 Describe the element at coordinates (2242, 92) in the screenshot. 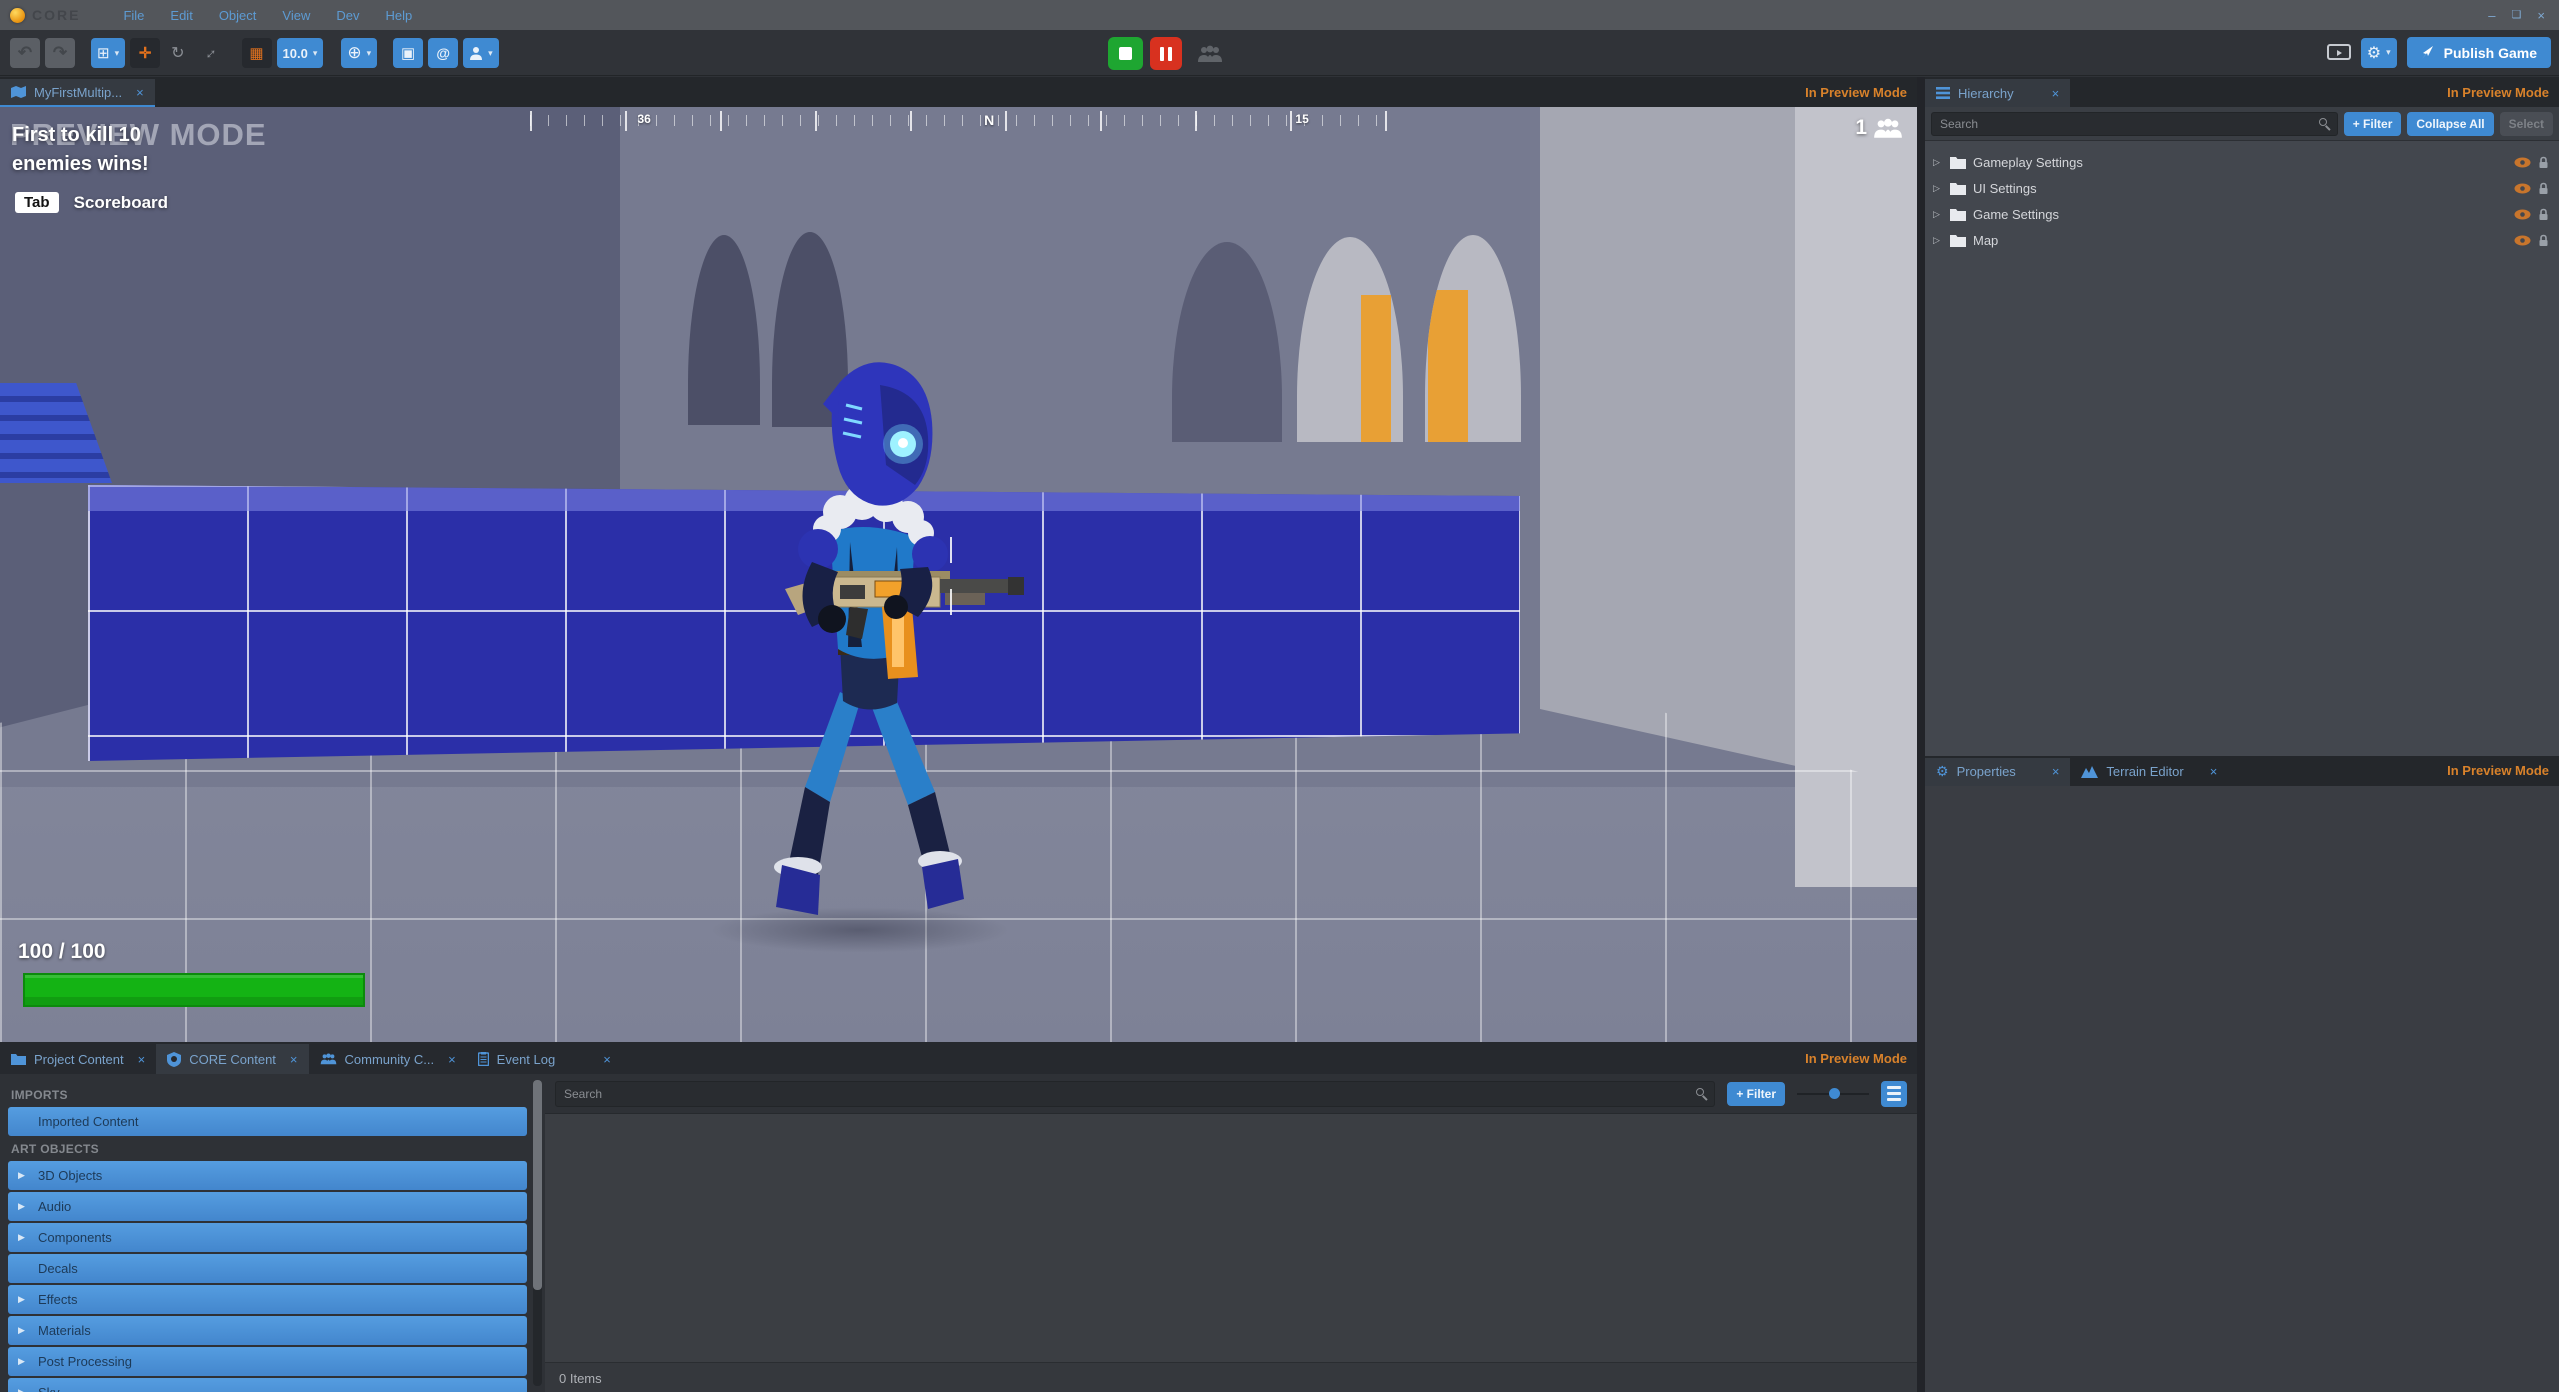

I see `hierarchy-tab-bar: Hierarchy × In Preview Mode` at that location.